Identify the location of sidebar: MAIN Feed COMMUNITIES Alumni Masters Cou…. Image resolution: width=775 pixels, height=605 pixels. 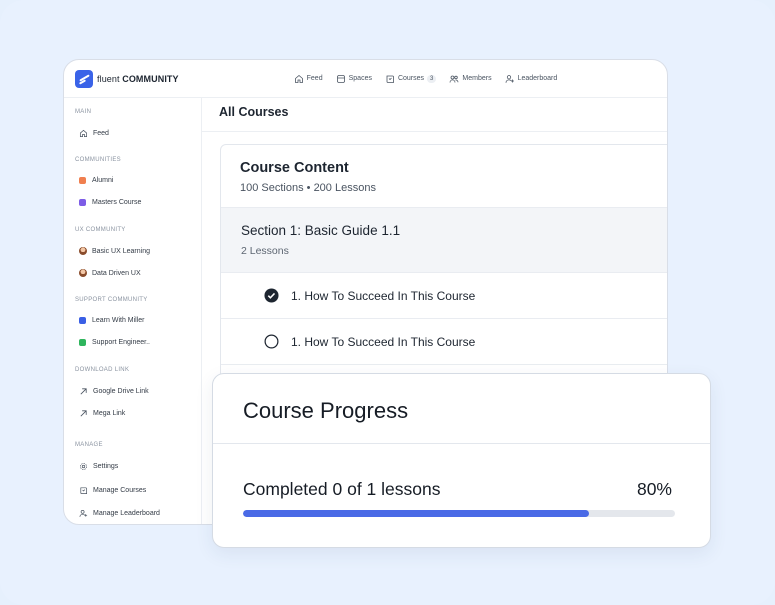
(133, 311).